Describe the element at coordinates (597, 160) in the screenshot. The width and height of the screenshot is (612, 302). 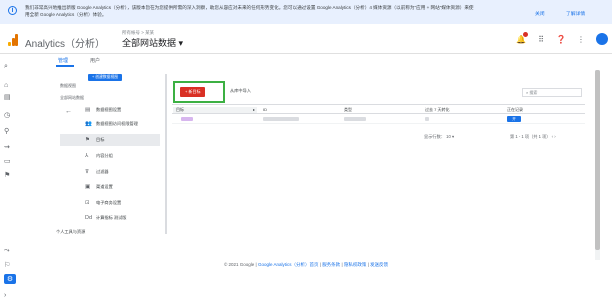
I see `scrollbar-thumb` at that location.